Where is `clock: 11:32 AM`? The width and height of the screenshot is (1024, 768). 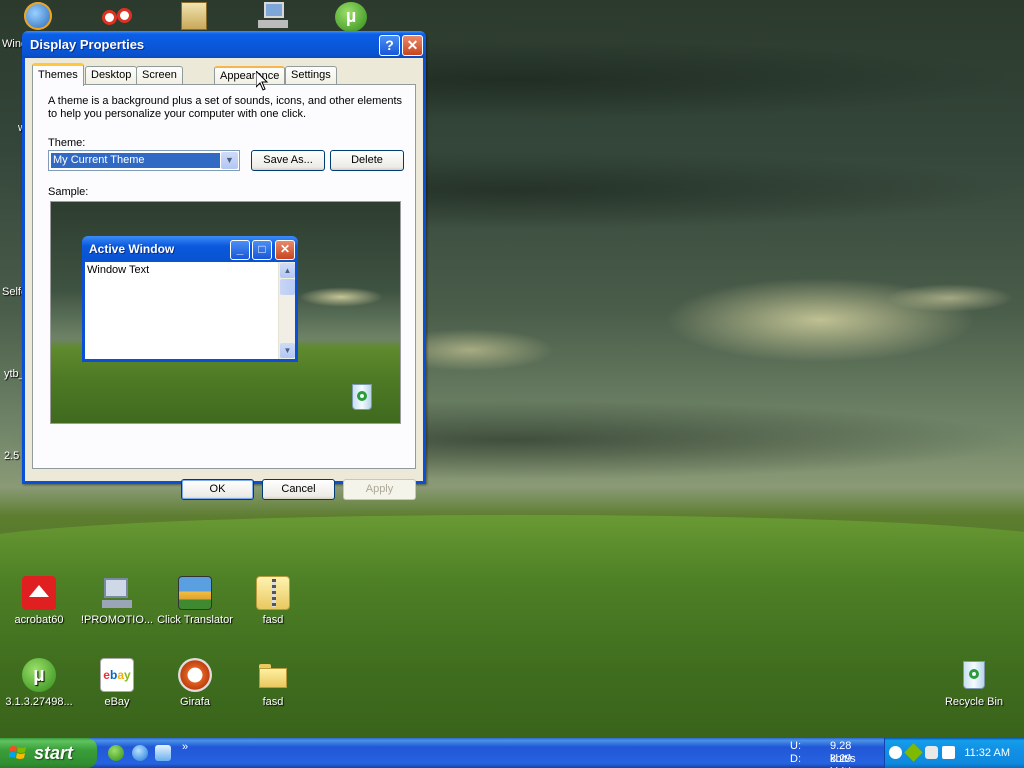
clock: 11:32 AM is located at coordinates (987, 753).